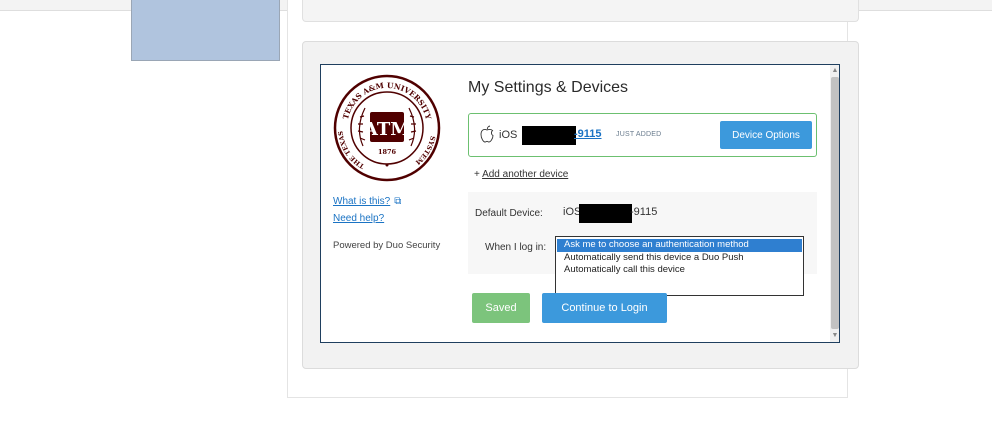  I want to click on scroll-thumb, so click(835, 203).